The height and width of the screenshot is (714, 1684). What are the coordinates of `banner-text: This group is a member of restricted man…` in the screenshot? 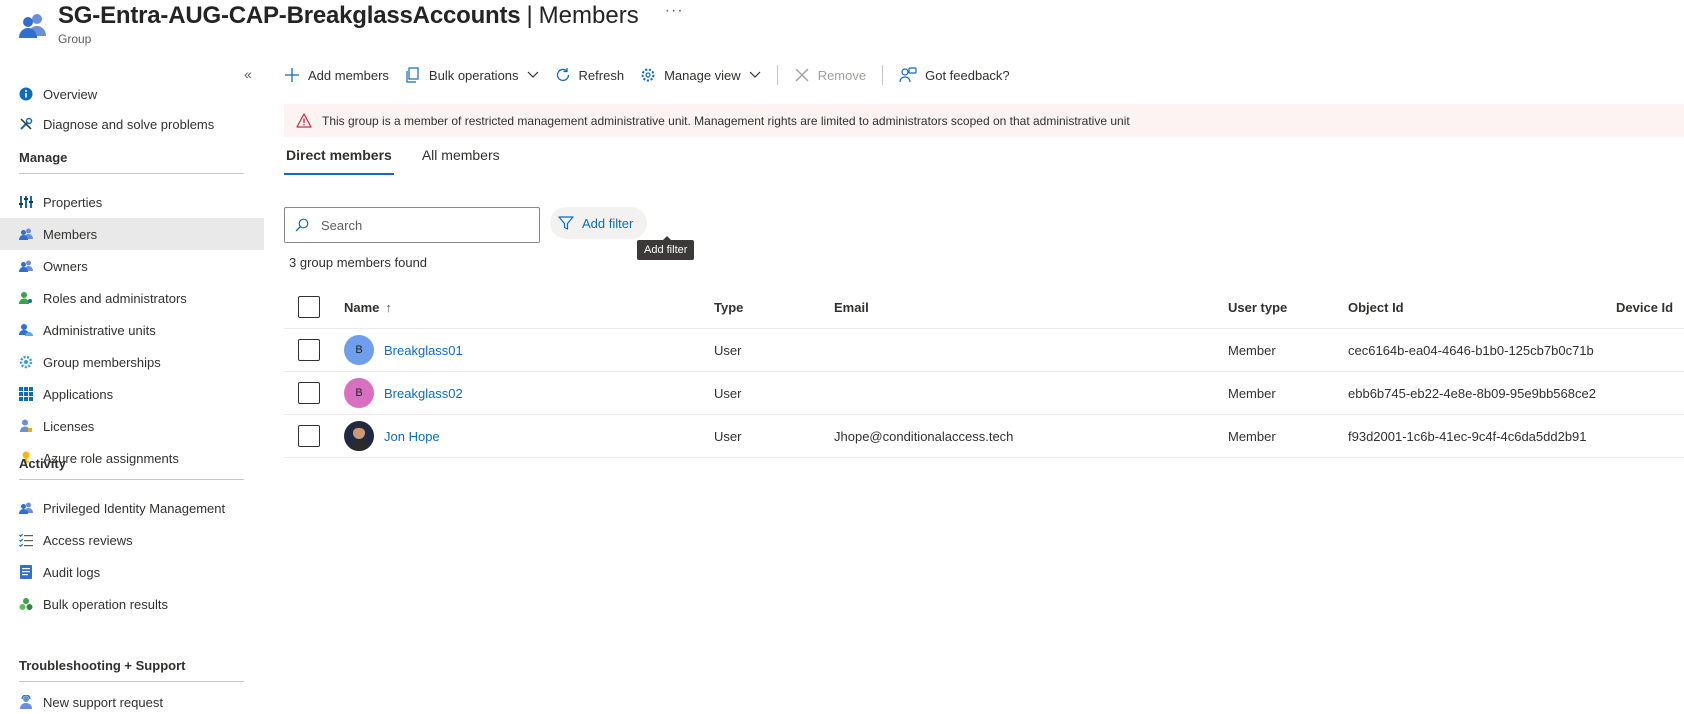 It's located at (726, 120).